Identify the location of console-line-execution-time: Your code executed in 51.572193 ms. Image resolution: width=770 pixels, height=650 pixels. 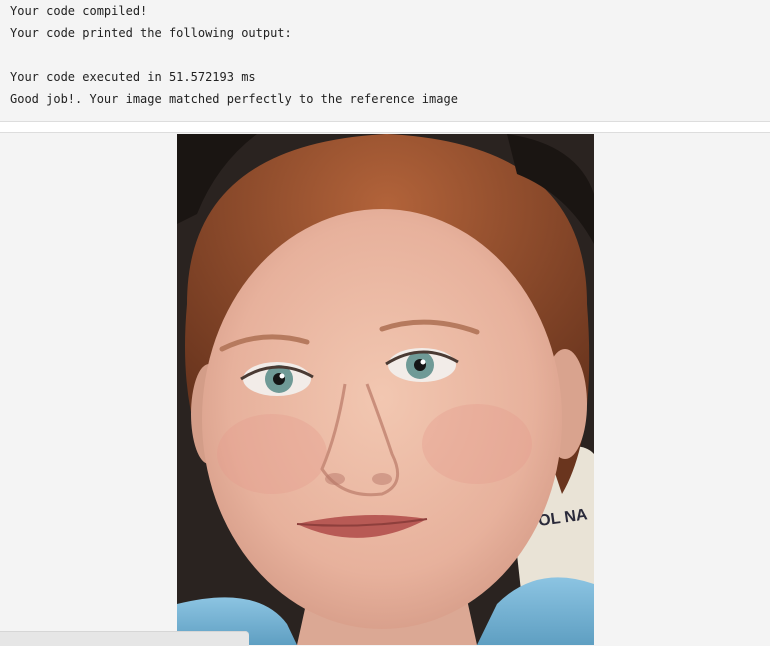
(133, 77).